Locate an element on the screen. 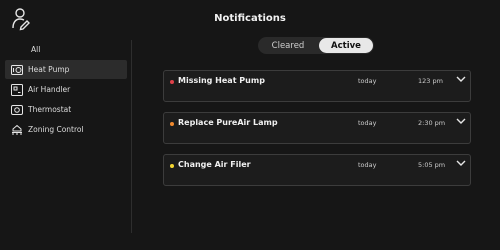 The image size is (500, 250). sidebar-item-thermostat: Thermostat is located at coordinates (66, 109).